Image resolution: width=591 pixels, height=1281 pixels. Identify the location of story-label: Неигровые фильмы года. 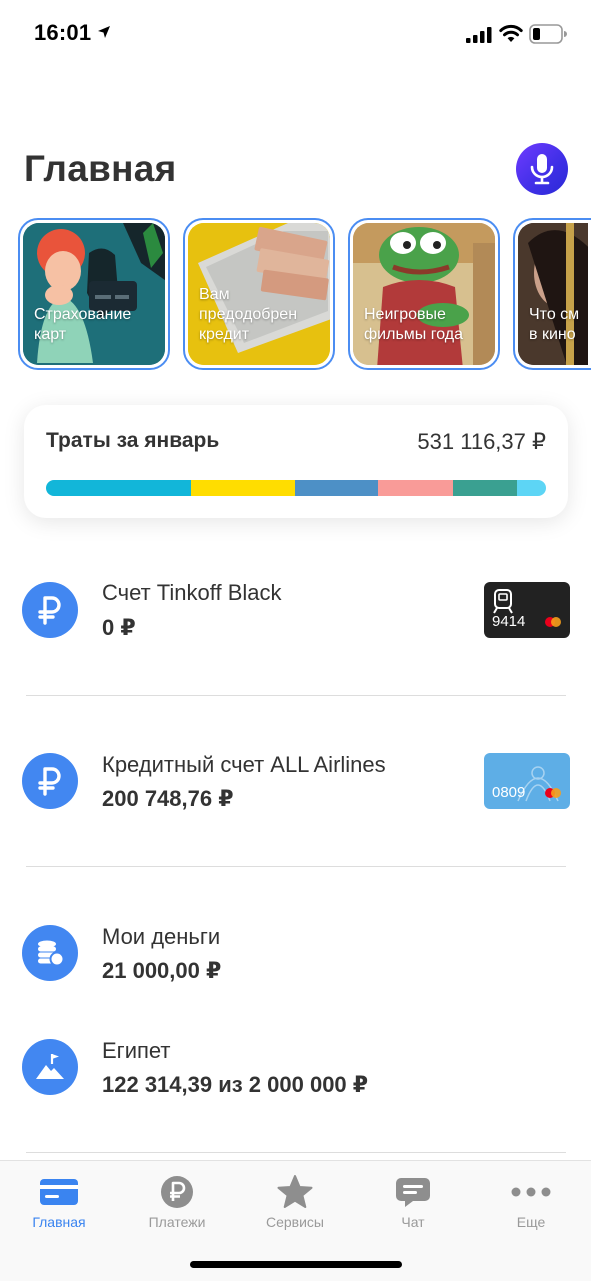
(413, 324).